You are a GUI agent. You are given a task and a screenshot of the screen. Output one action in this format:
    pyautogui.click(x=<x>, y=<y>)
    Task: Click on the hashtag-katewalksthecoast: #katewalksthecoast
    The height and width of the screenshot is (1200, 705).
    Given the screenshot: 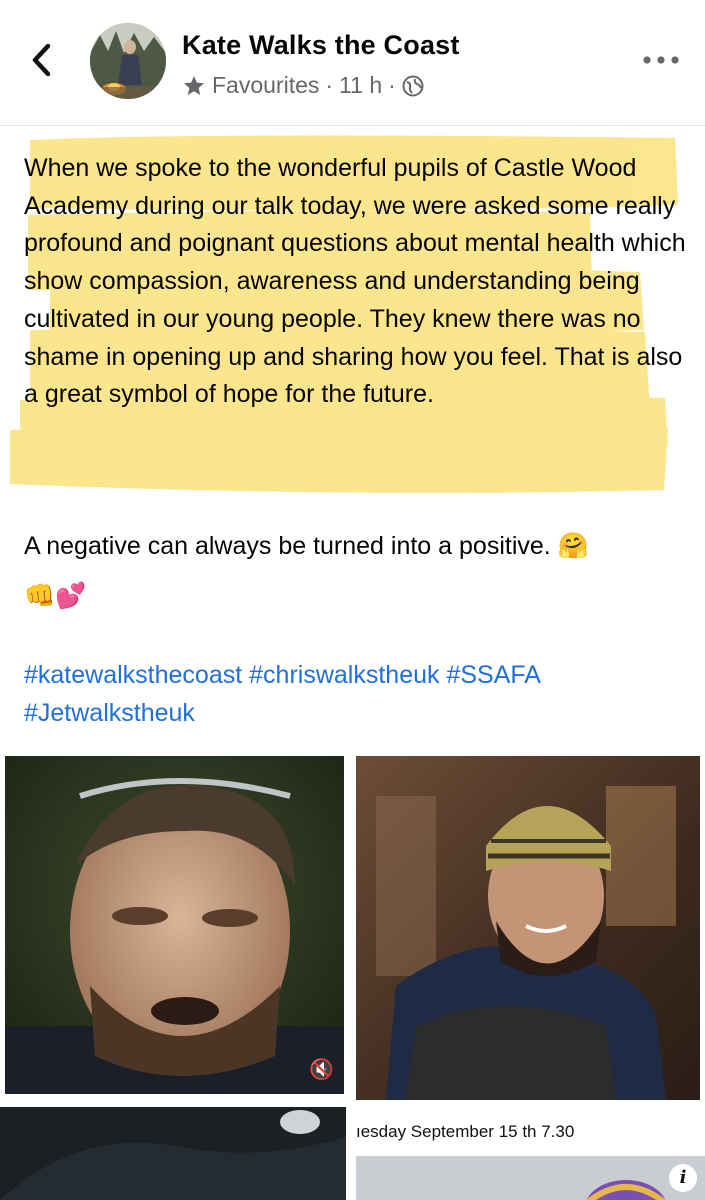 What is the action you would take?
    pyautogui.click(x=133, y=675)
    